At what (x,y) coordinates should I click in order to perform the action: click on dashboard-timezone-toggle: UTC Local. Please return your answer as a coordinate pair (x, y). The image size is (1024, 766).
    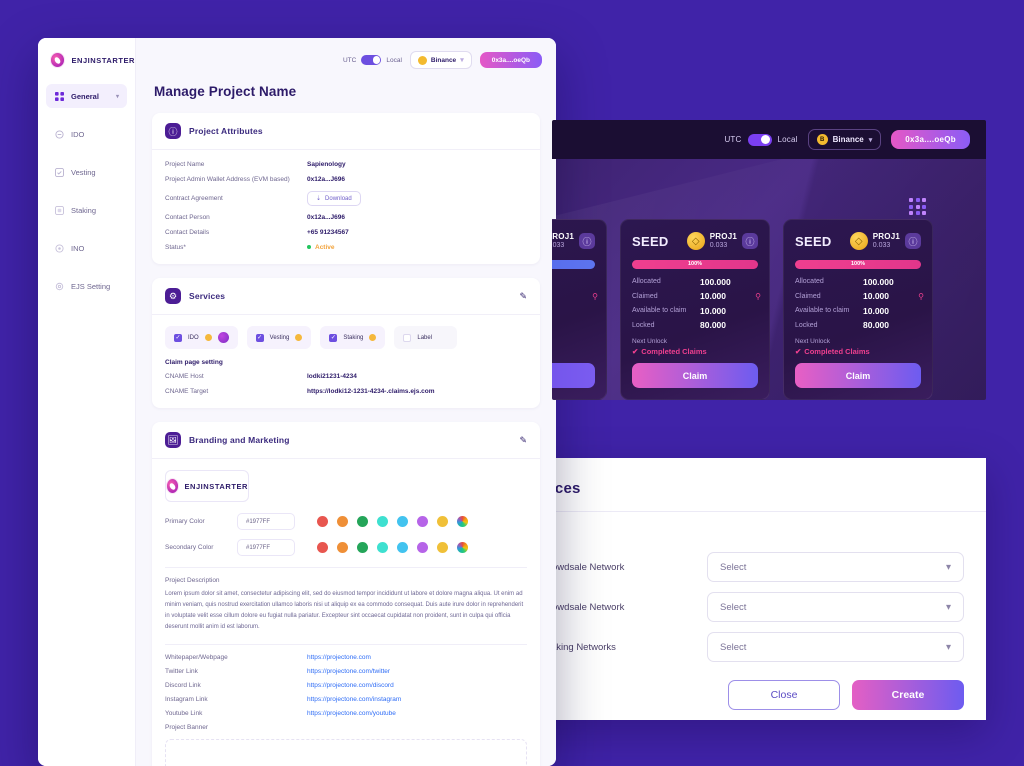
    Looking at the image, I should click on (761, 139).